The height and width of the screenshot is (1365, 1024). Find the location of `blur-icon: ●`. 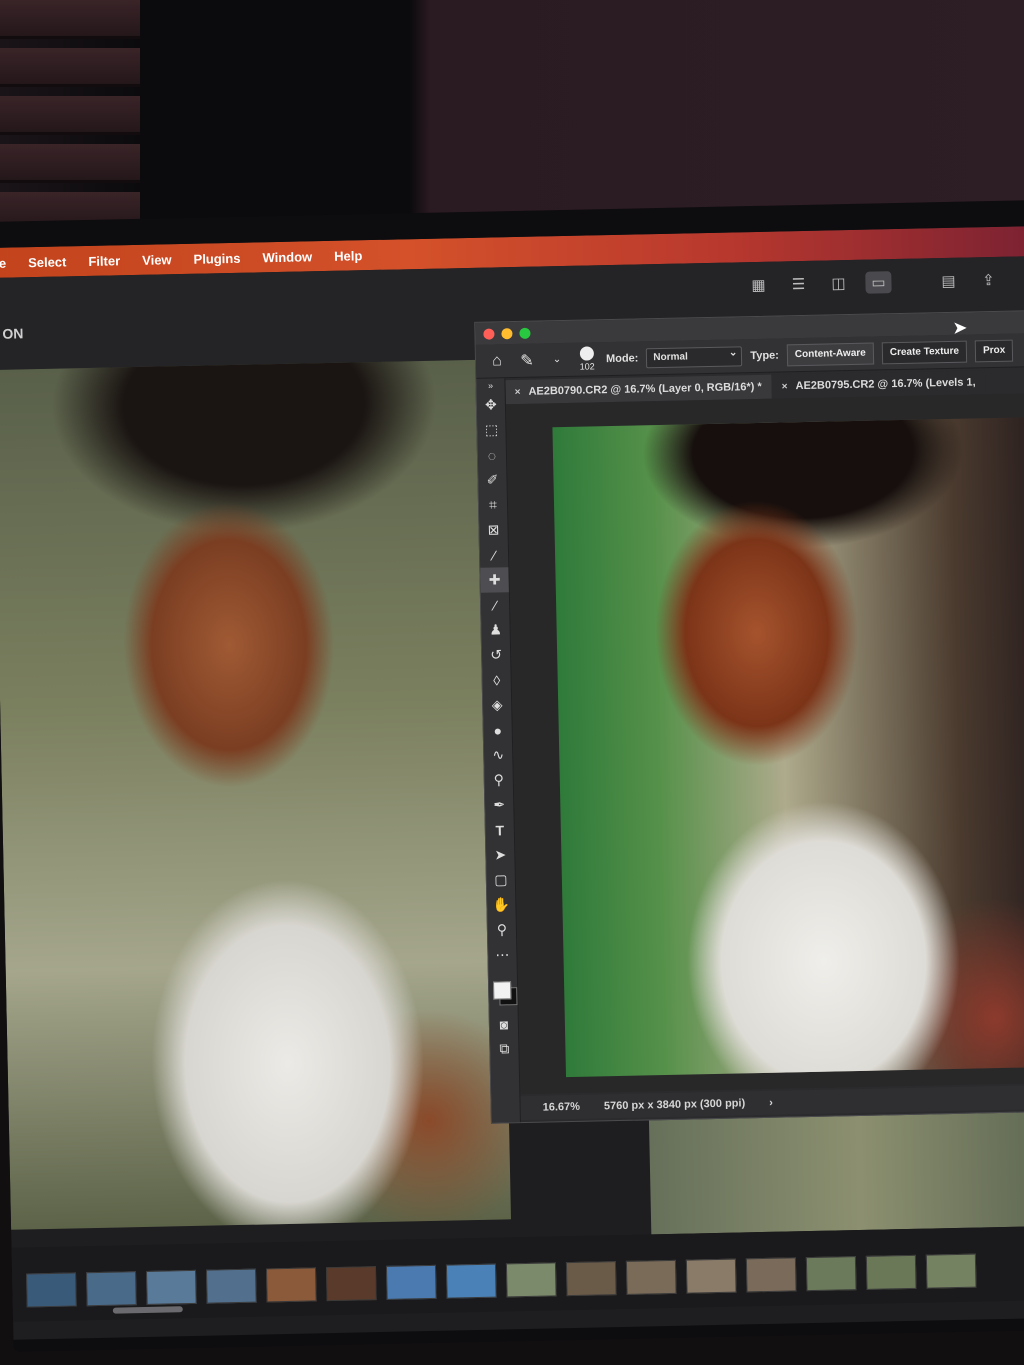

blur-icon: ● is located at coordinates (497, 730).